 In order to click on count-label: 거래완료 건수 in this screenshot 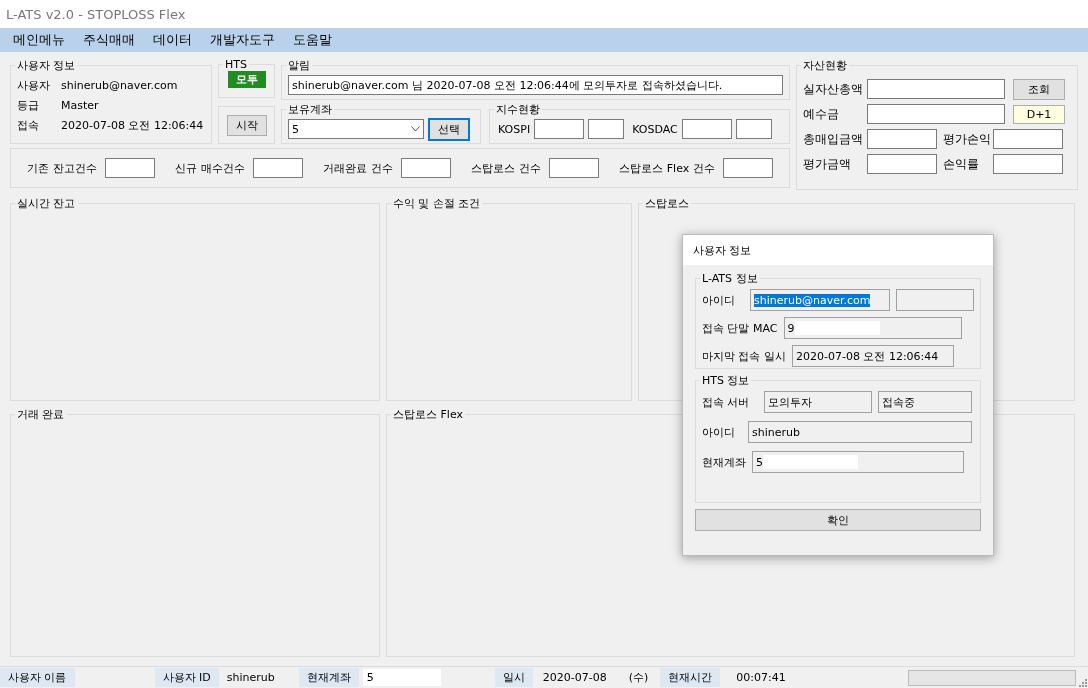, I will do `click(358, 168)`.